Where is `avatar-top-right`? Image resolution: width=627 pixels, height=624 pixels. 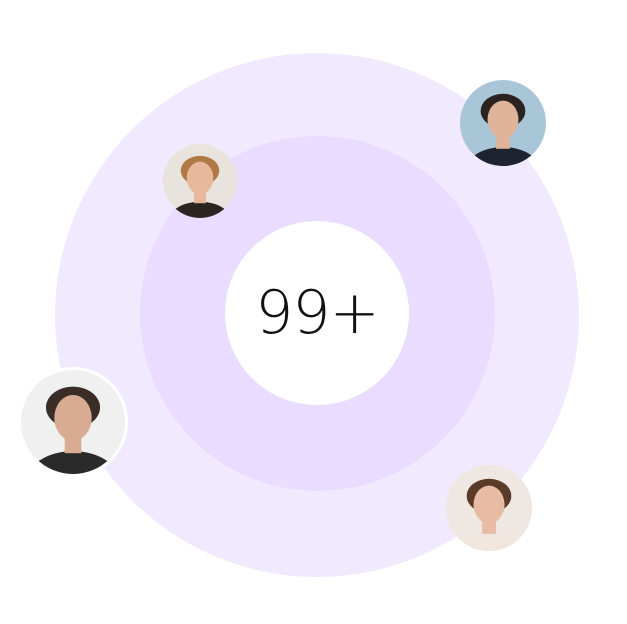
avatar-top-right is located at coordinates (503, 123).